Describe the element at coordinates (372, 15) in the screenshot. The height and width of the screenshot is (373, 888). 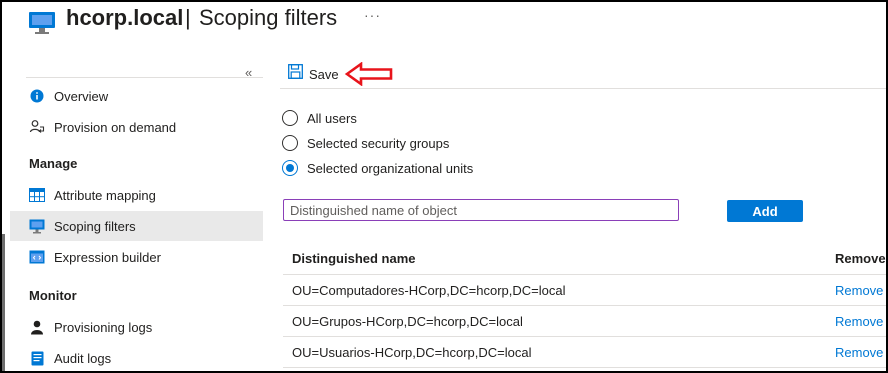
I see `more-options-button: ···` at that location.